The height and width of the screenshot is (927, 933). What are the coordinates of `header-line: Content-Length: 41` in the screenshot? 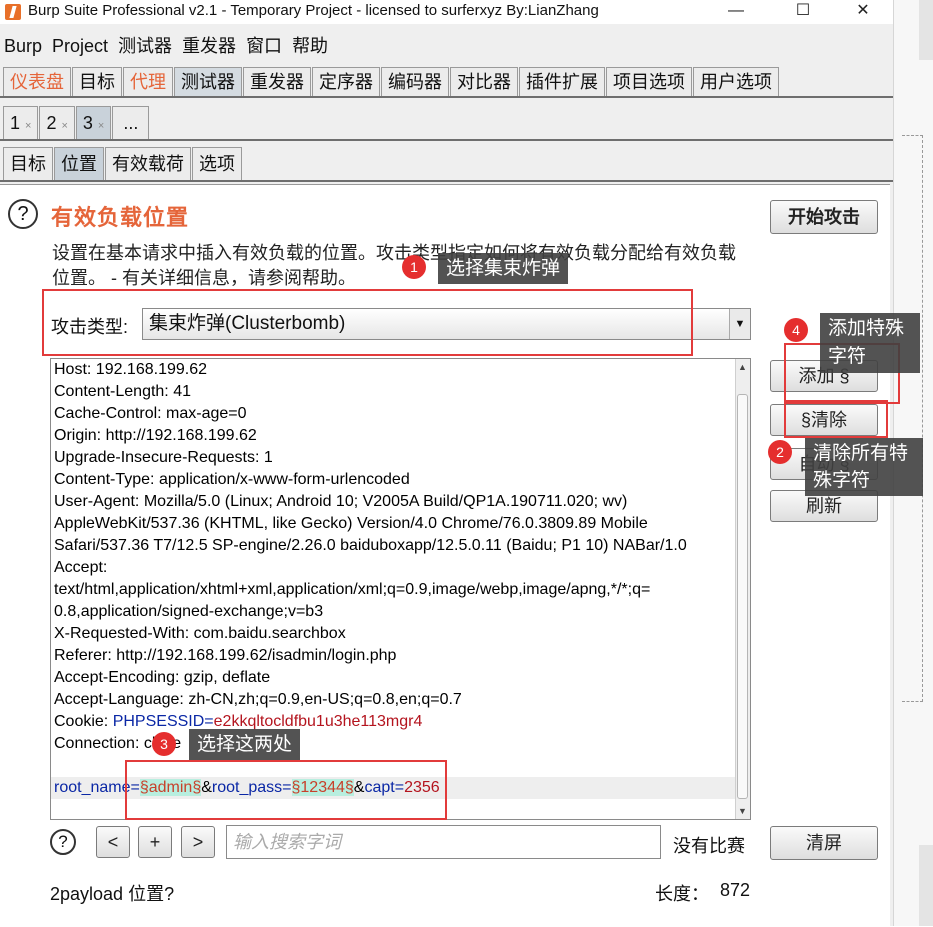 It's located at (122, 391).